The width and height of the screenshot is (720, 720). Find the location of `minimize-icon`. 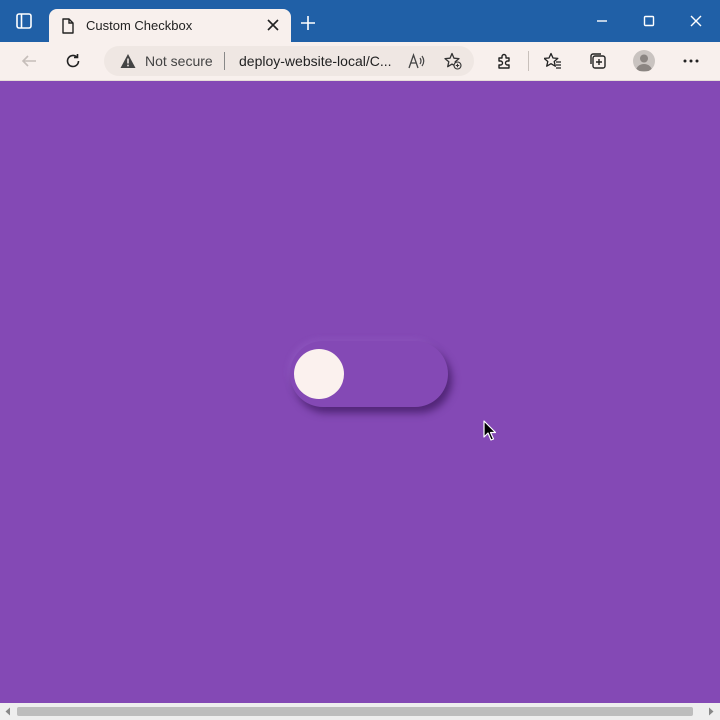

minimize-icon is located at coordinates (602, 21).